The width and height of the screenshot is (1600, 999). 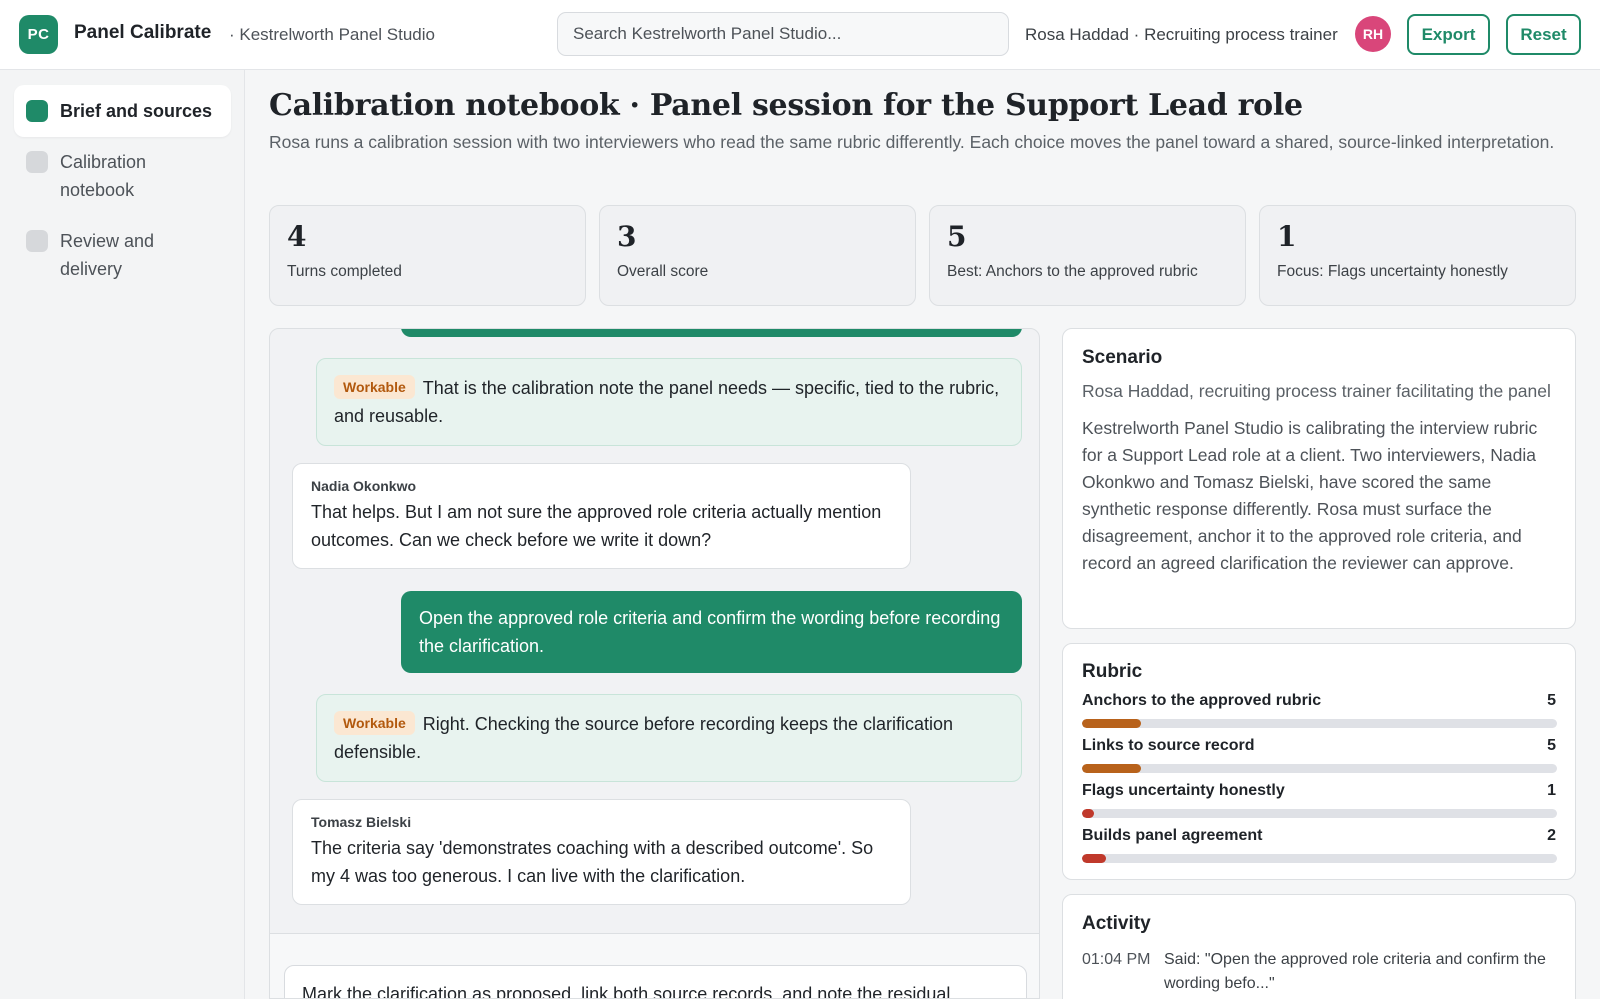 What do you see at coordinates (663, 271) in the screenshot?
I see `stat-label: Overall score` at bounding box center [663, 271].